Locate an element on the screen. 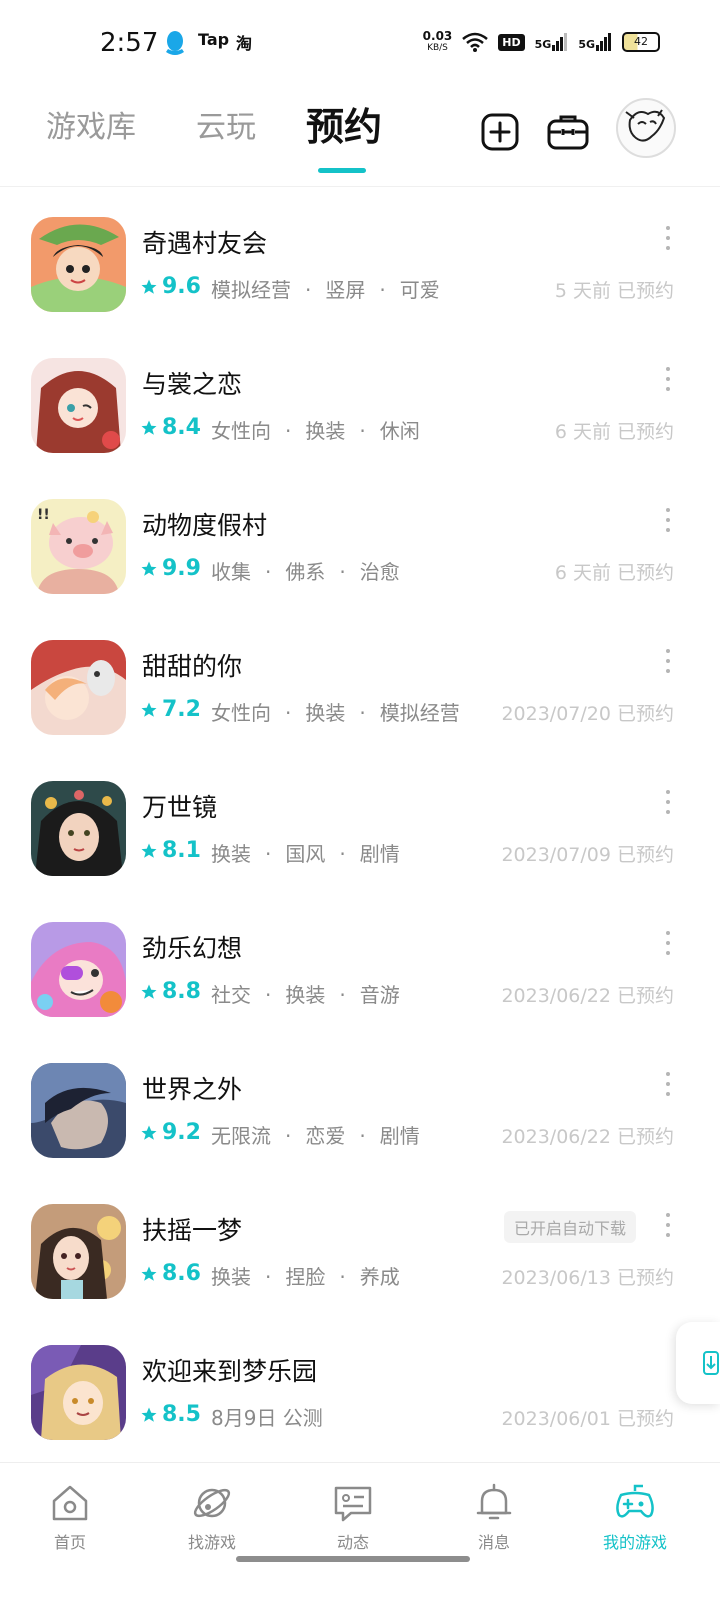 This screenshot has height=1601, width=720. game-title: 扶摇一梦 is located at coordinates (192, 1230).